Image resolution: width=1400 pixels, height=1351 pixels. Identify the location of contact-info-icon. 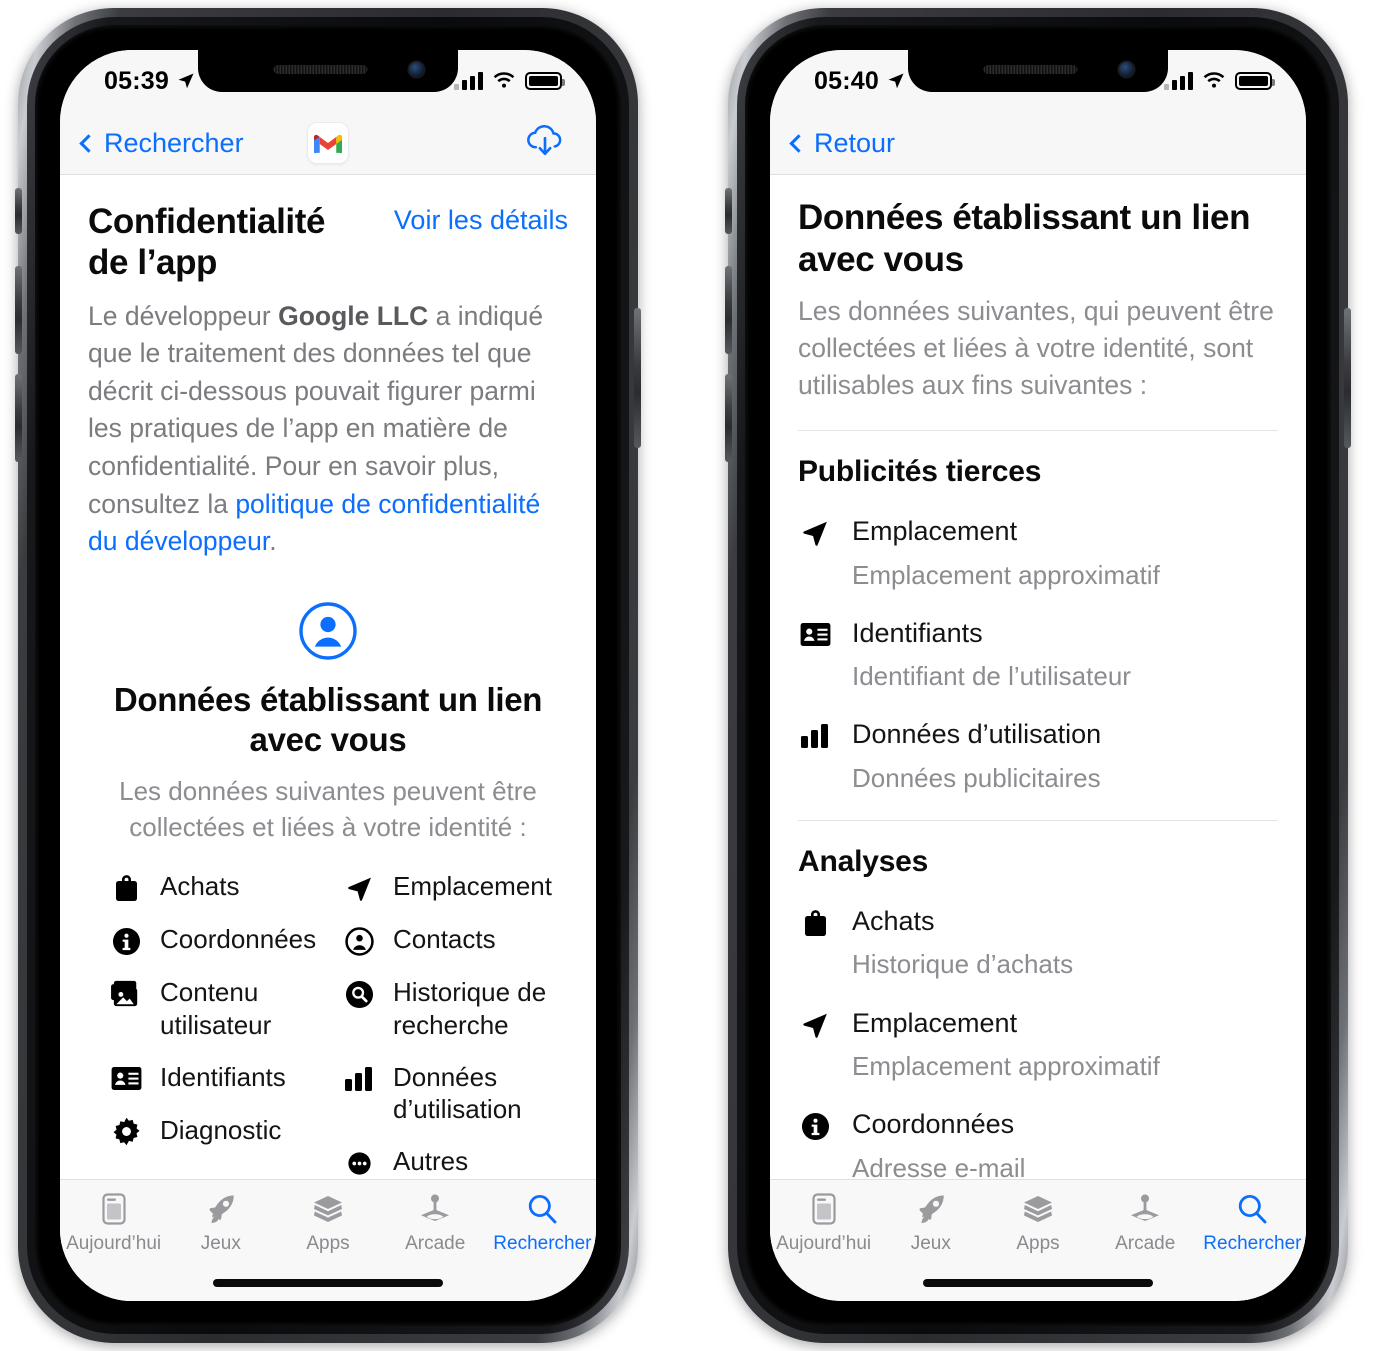
(815, 1126).